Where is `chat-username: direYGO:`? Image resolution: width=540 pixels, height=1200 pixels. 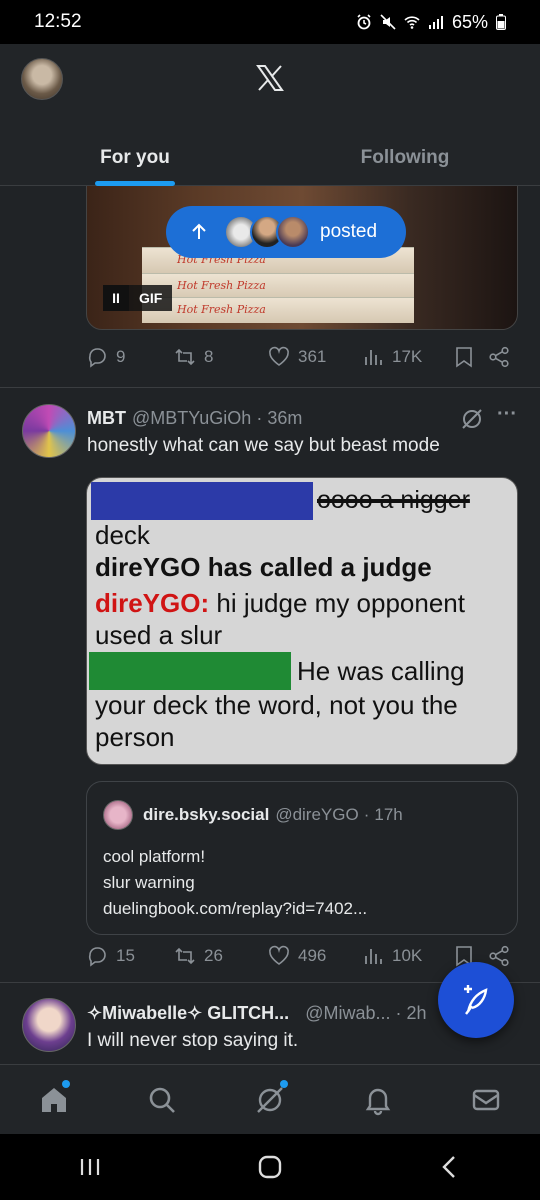
chat-username: direYGO: is located at coordinates (152, 603).